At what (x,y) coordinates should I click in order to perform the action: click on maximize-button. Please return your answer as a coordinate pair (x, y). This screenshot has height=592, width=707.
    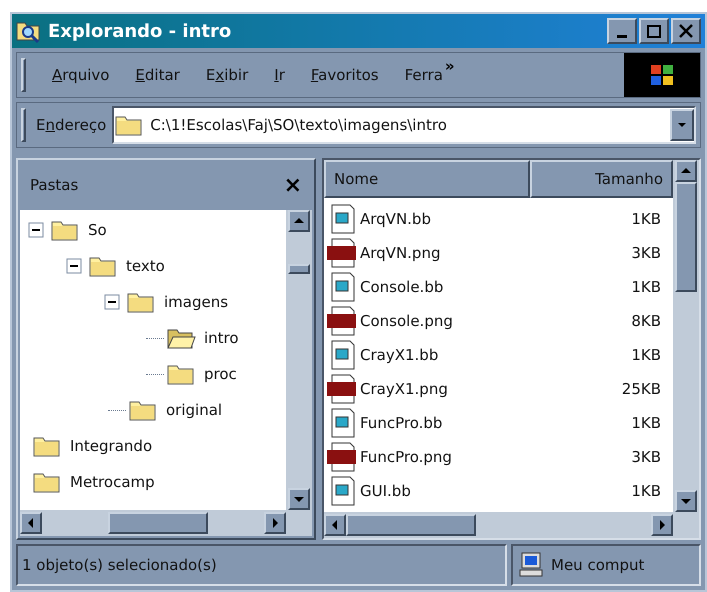
    Looking at the image, I should click on (654, 31).